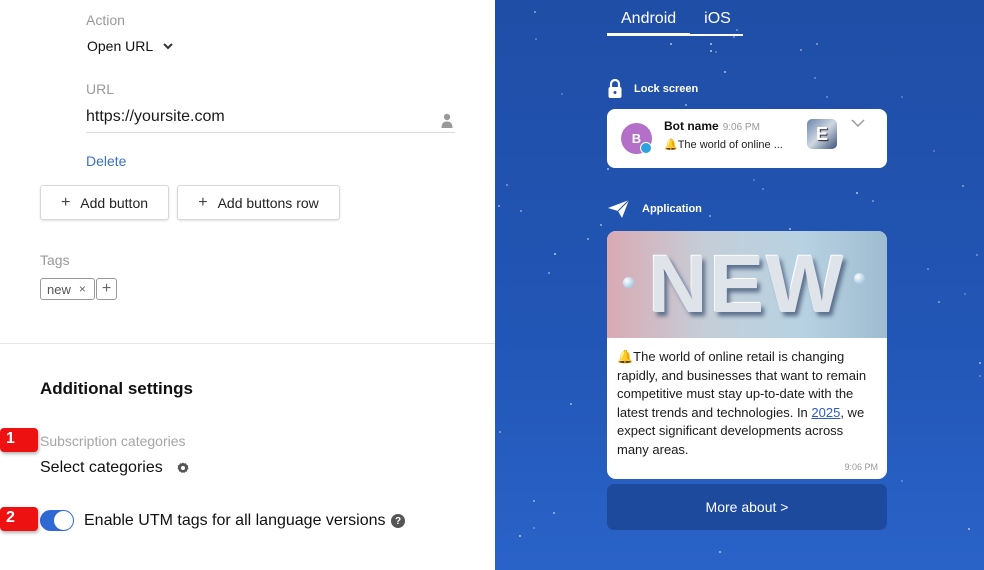  I want to click on close-icon: ×, so click(82, 289).